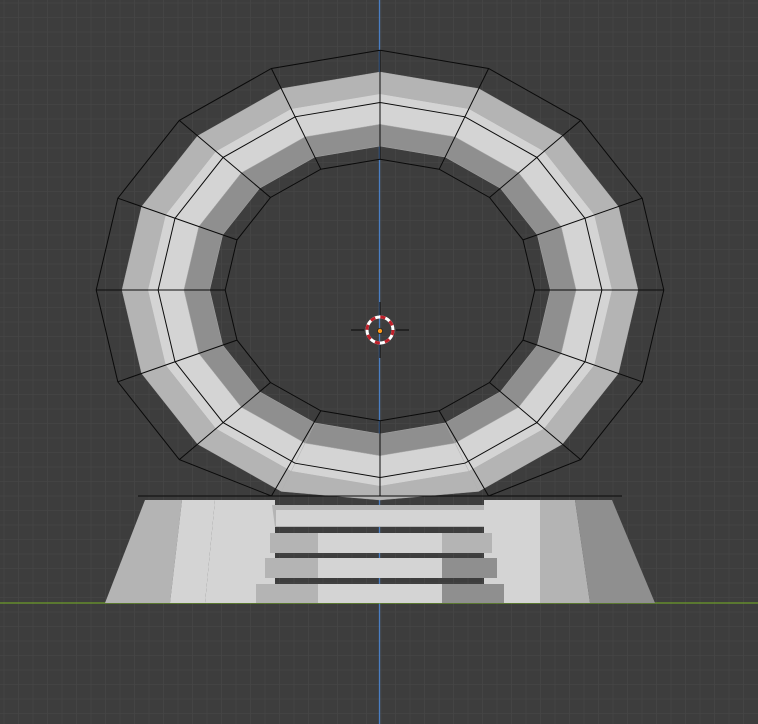  I want to click on object-origin-dot, so click(379, 330).